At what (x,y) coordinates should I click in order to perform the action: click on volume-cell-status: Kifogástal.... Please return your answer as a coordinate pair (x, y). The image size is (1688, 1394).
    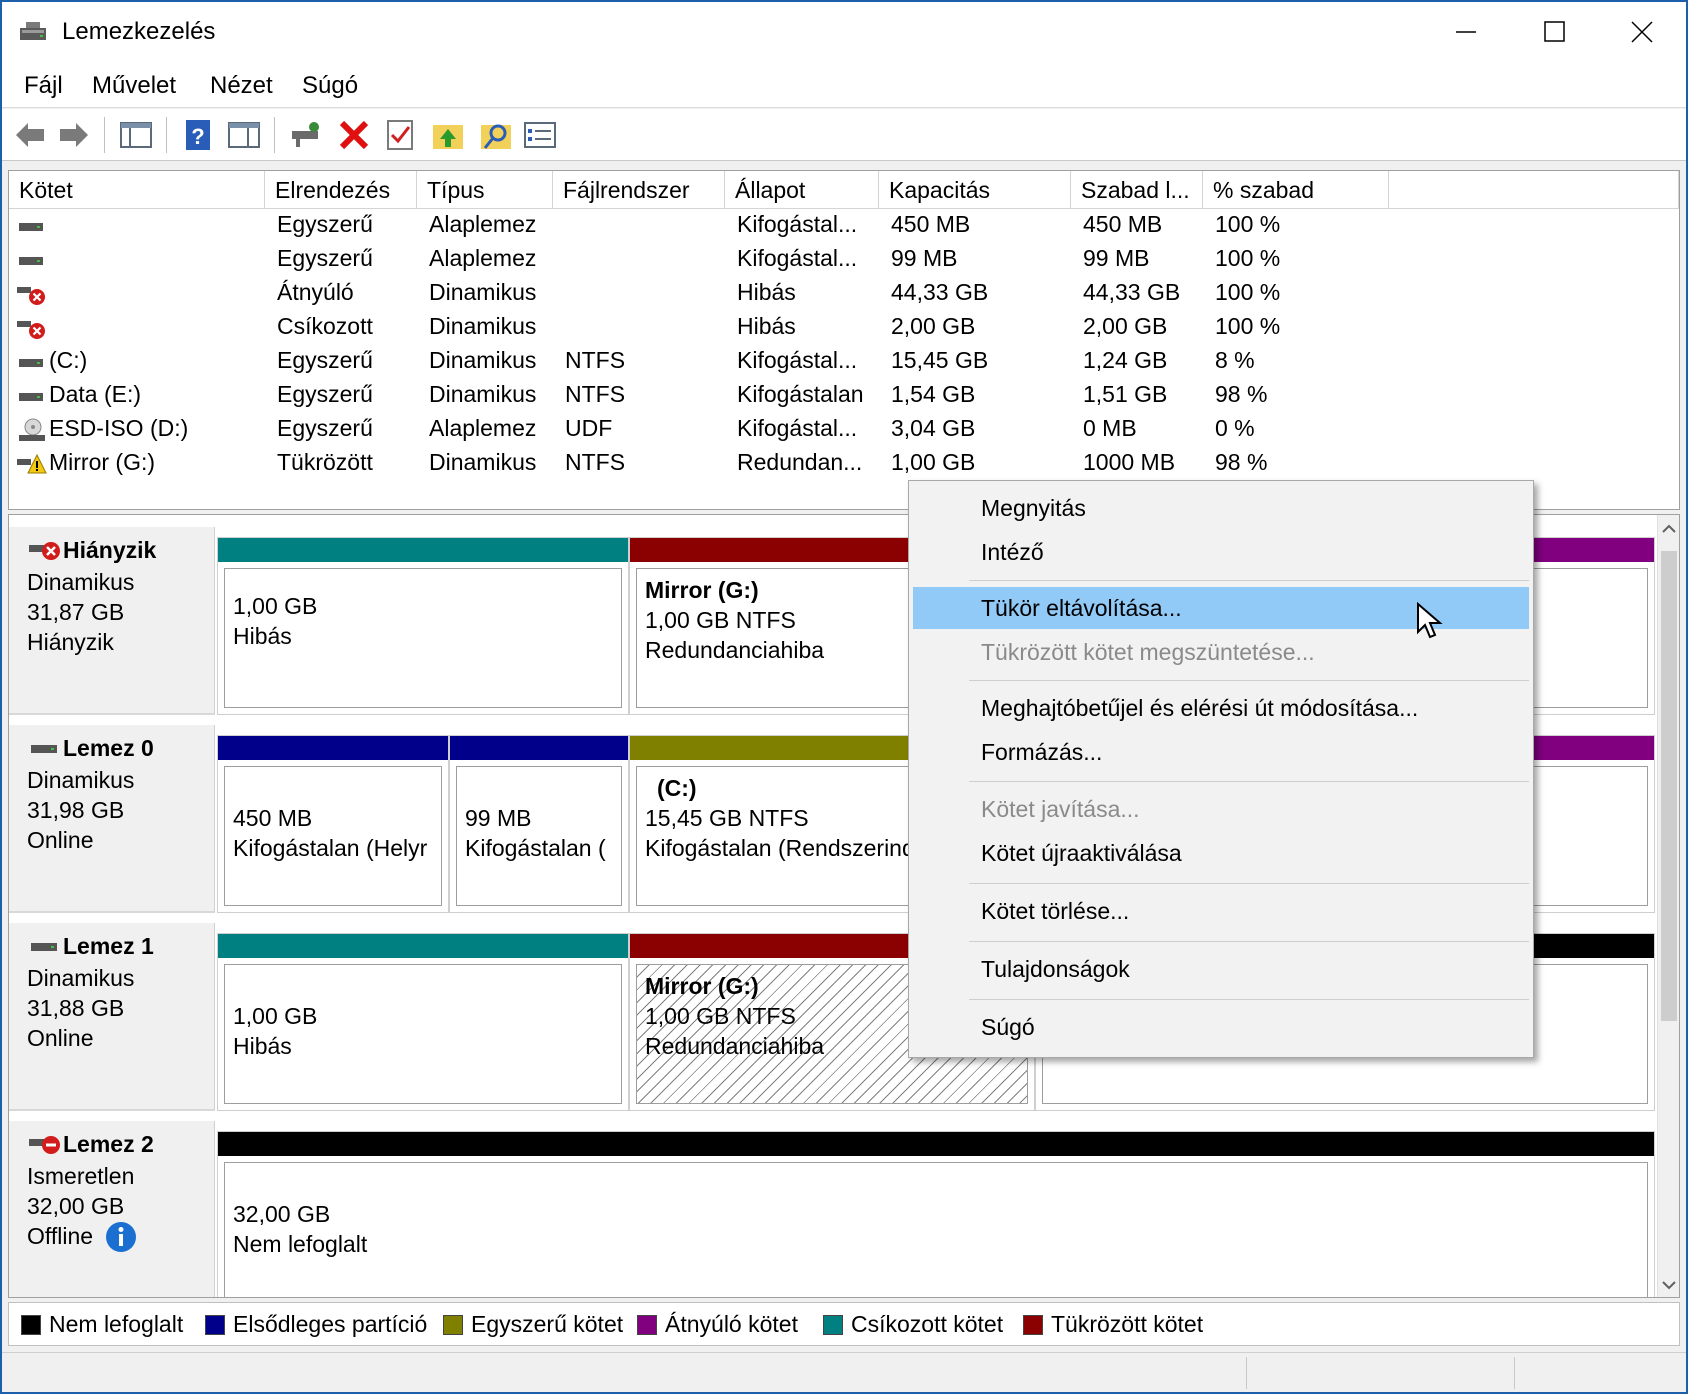
    Looking at the image, I should click on (797, 258).